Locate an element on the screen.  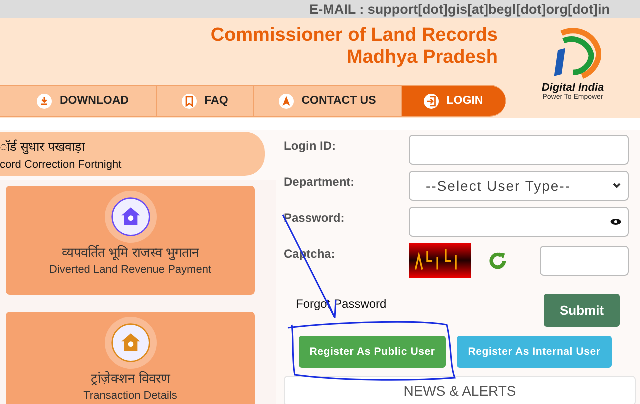
chevron-down-icon is located at coordinates (617, 186).